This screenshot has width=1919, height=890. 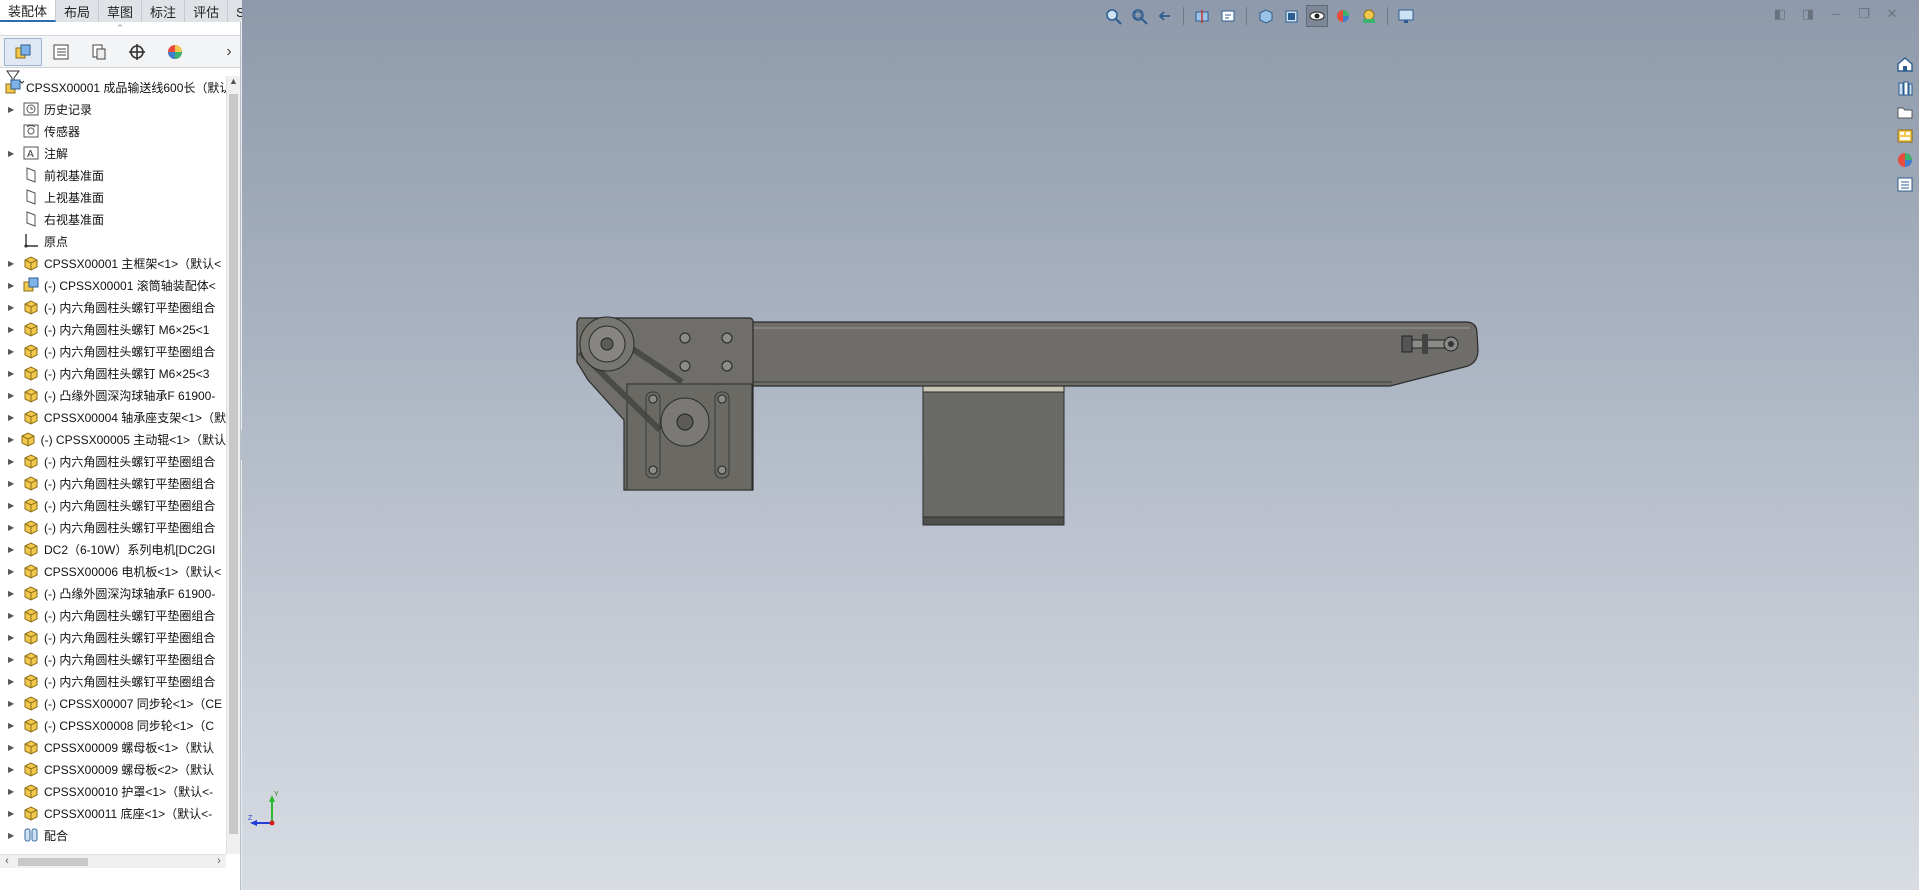 What do you see at coordinates (113, 813) in the screenshot?
I see `tree-node: ▶ CPSSX00011 底座<1>（默认<-` at bounding box center [113, 813].